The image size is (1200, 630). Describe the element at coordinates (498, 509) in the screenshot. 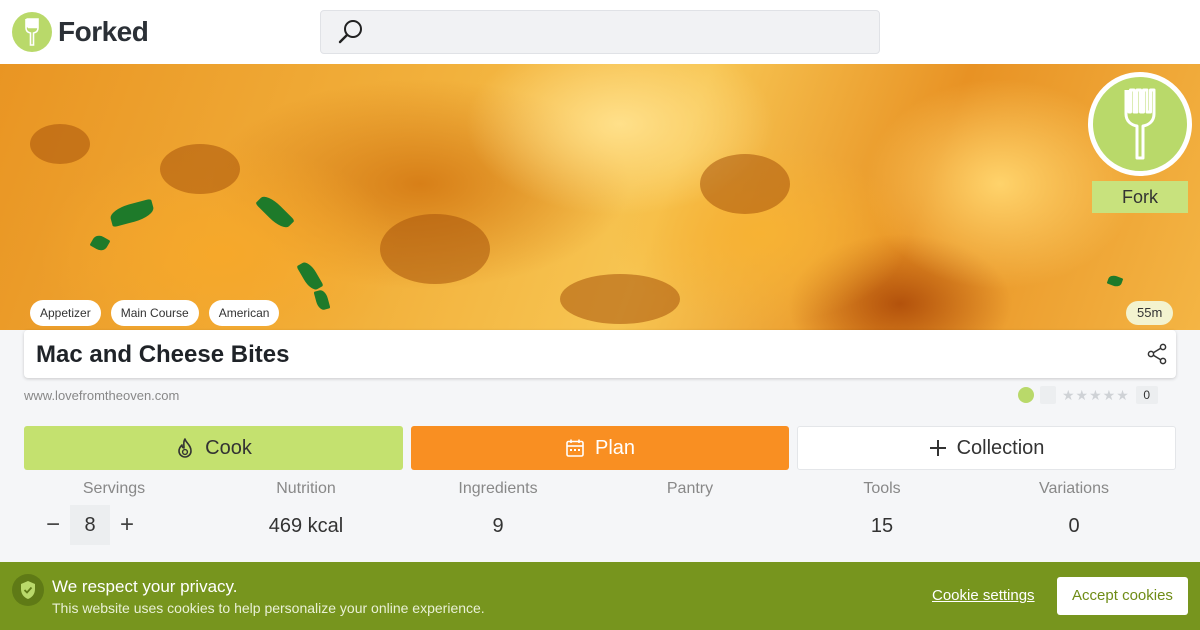

I see `ingredients-stat: Ingredients 9` at that location.